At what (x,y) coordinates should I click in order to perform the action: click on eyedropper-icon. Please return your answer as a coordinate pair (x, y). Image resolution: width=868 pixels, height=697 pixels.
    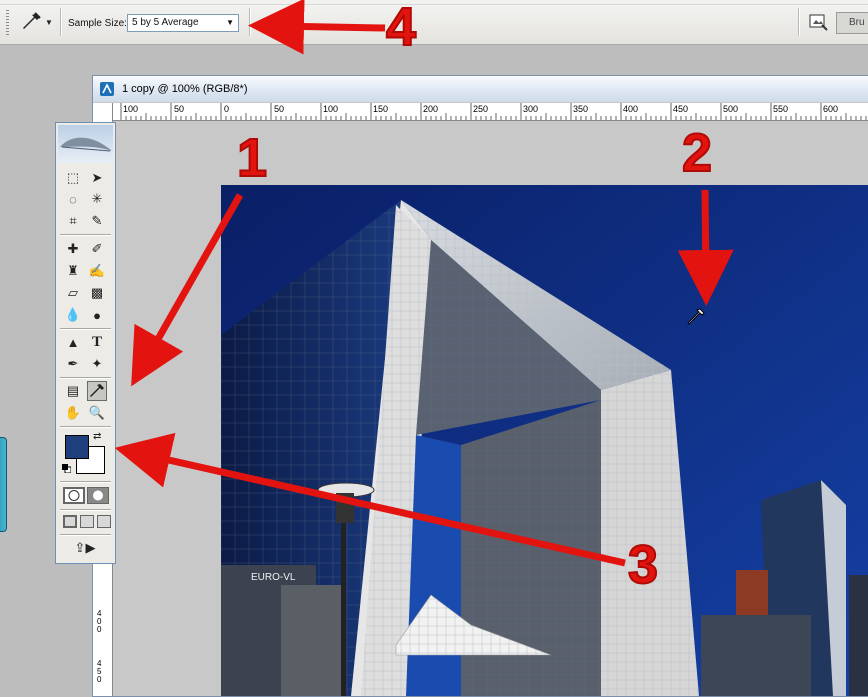
    Looking at the image, I should click on (32, 20).